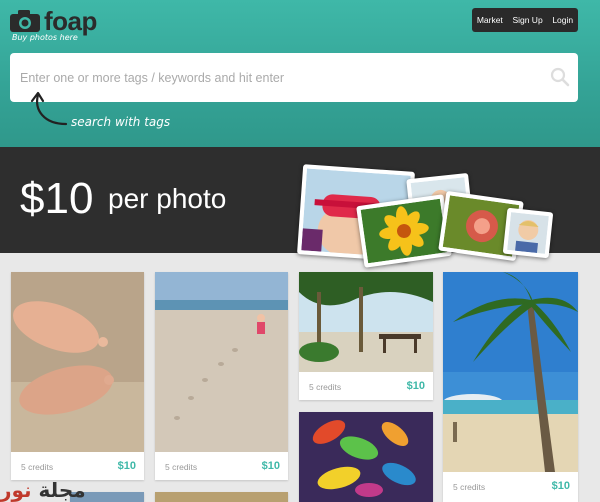  What do you see at coordinates (528, 233) in the screenshot?
I see `promo-photo-boy` at bounding box center [528, 233].